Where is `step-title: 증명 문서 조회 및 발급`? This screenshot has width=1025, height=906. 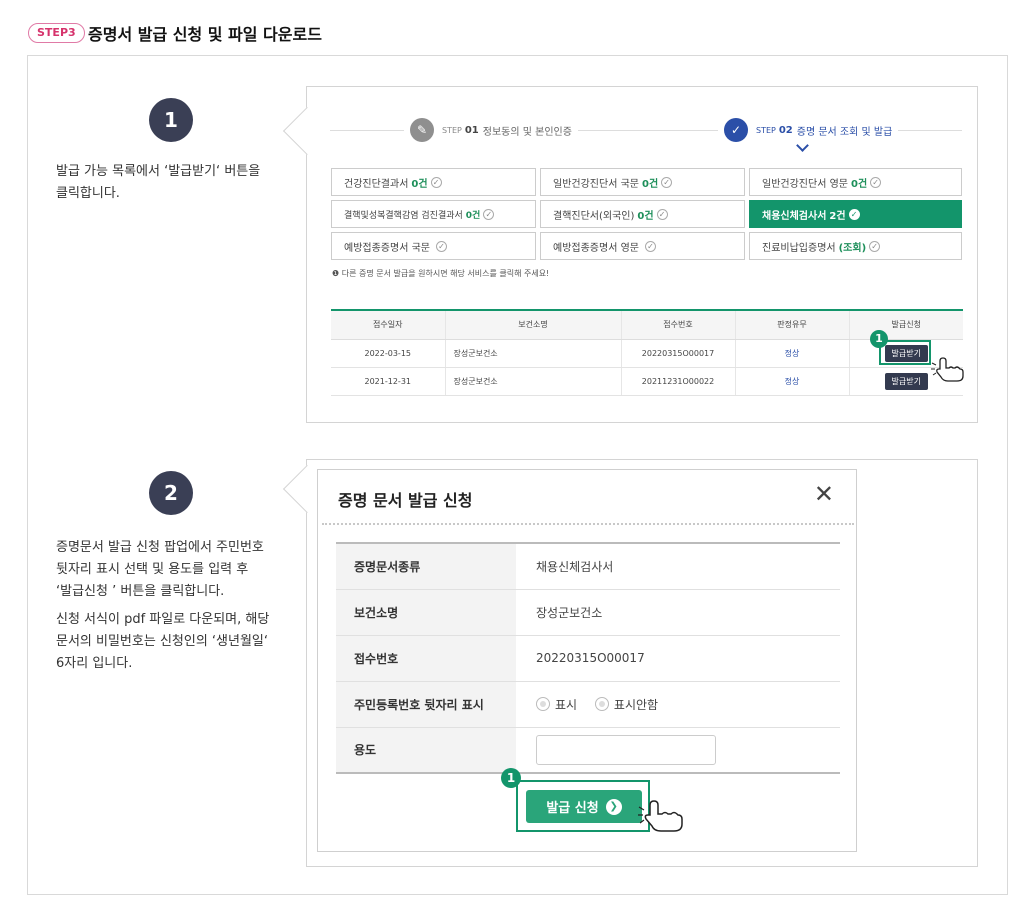 step-title: 증명 문서 조회 및 발급 is located at coordinates (844, 132).